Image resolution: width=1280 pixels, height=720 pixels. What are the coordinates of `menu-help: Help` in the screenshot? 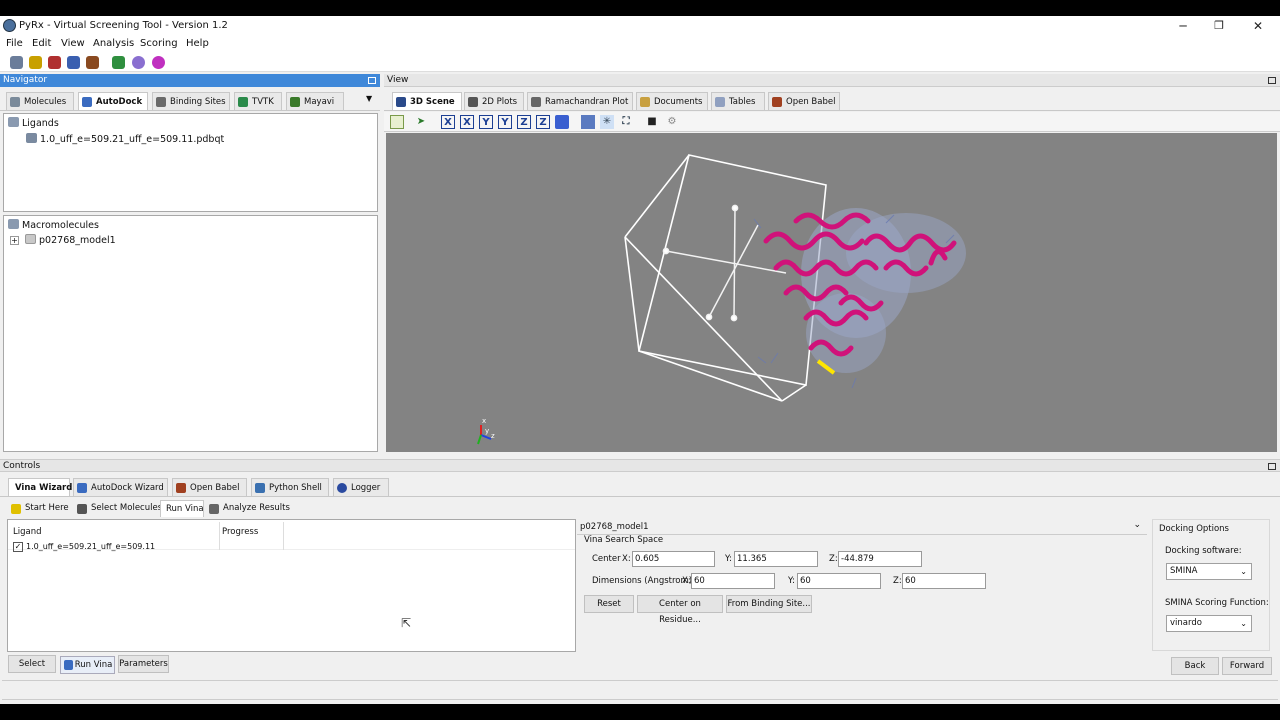 It's located at (197, 43).